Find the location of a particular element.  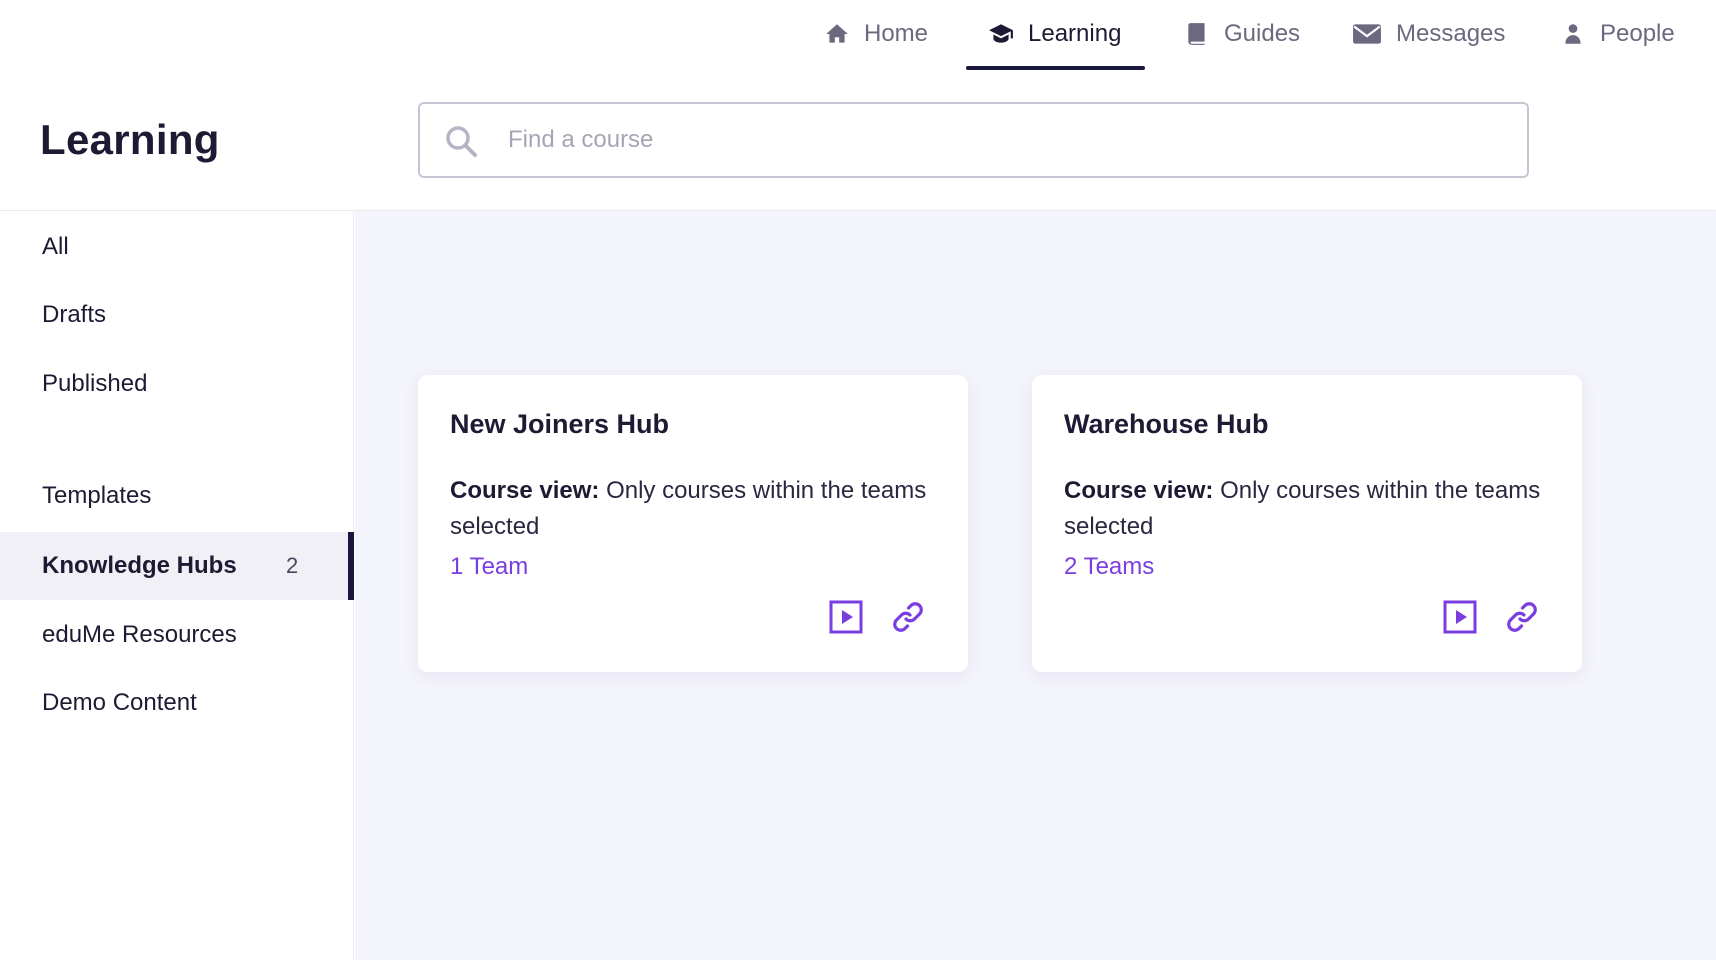

hub-title: Warehouse Hub is located at coordinates (1166, 424).